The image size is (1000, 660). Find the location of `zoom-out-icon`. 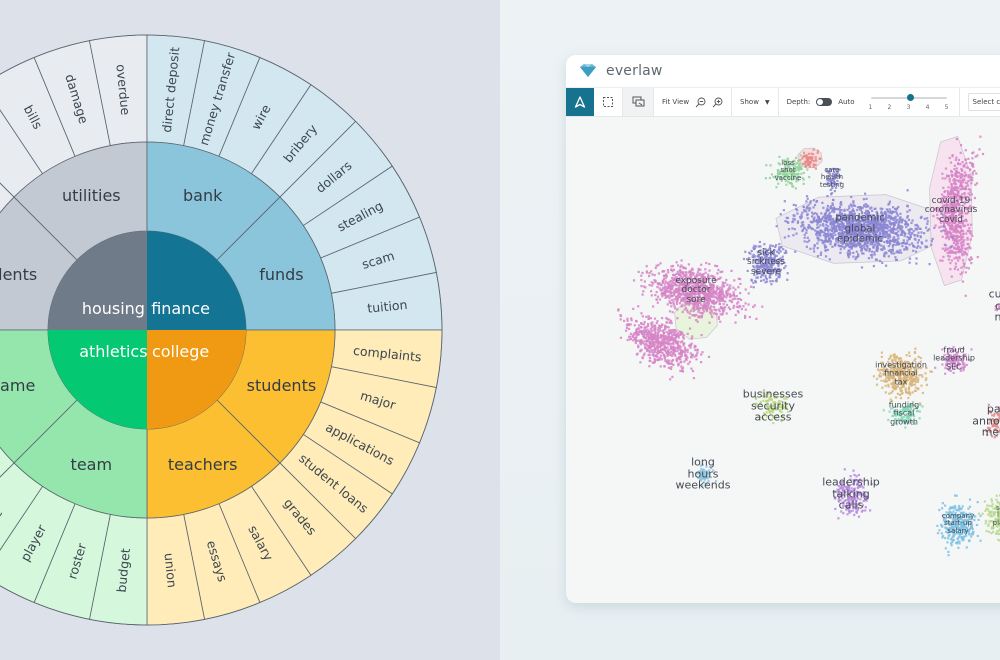

zoom-out-icon is located at coordinates (700, 102).